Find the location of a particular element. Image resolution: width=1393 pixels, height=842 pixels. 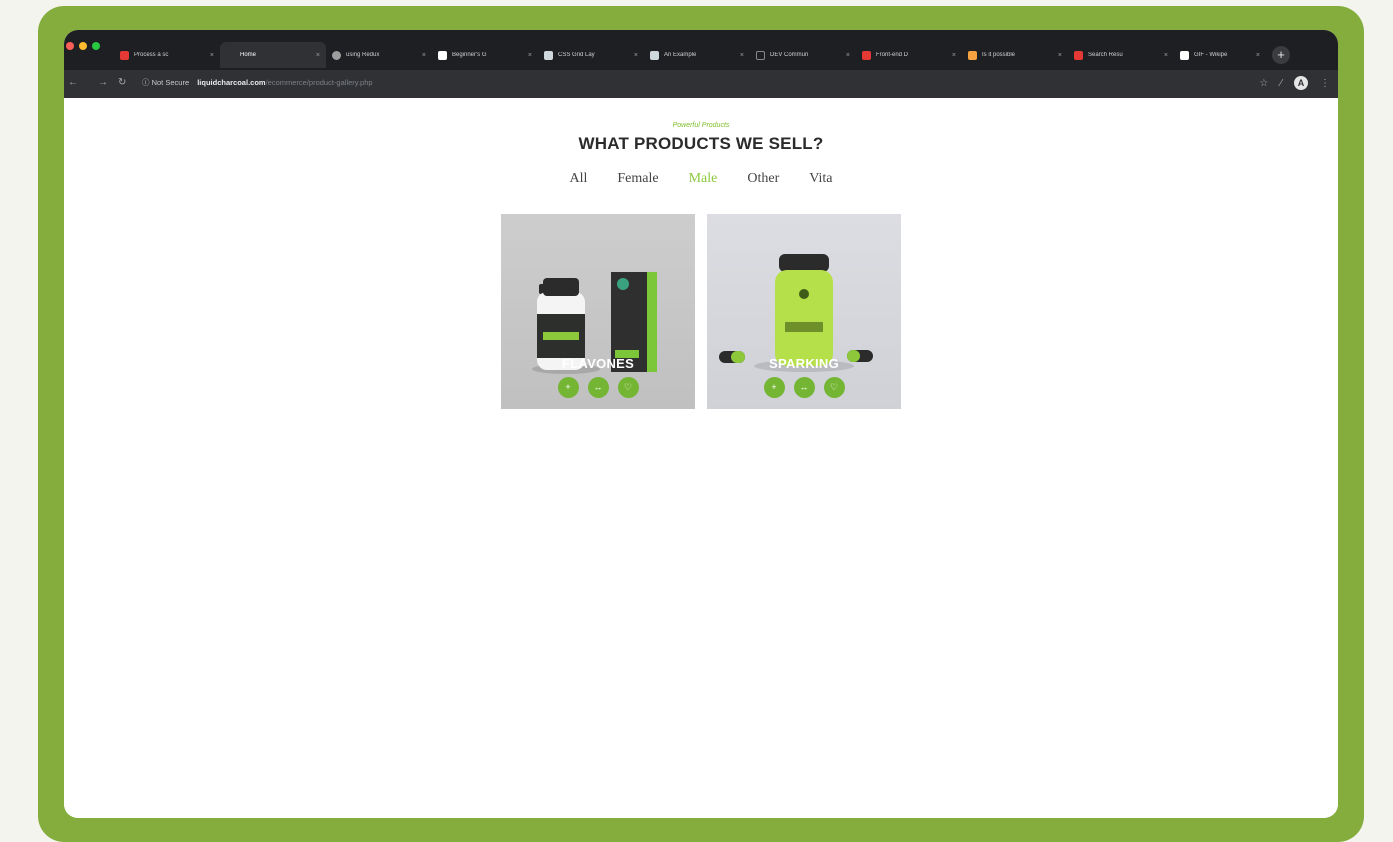

product-title: FLAVONES is located at coordinates (598, 363).